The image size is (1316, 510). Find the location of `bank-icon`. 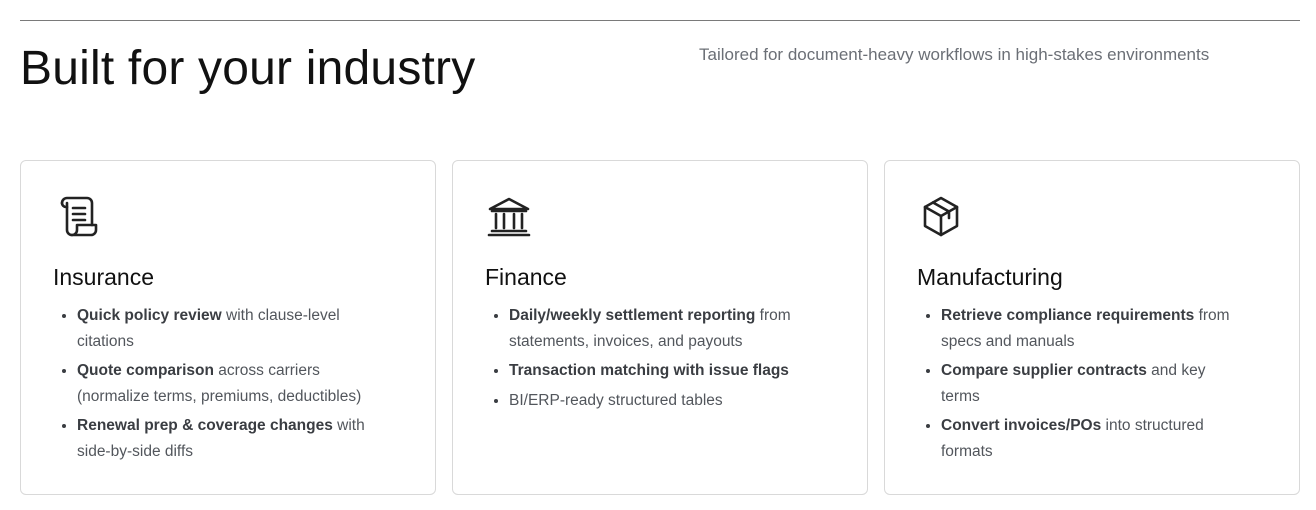

bank-icon is located at coordinates (509, 217).